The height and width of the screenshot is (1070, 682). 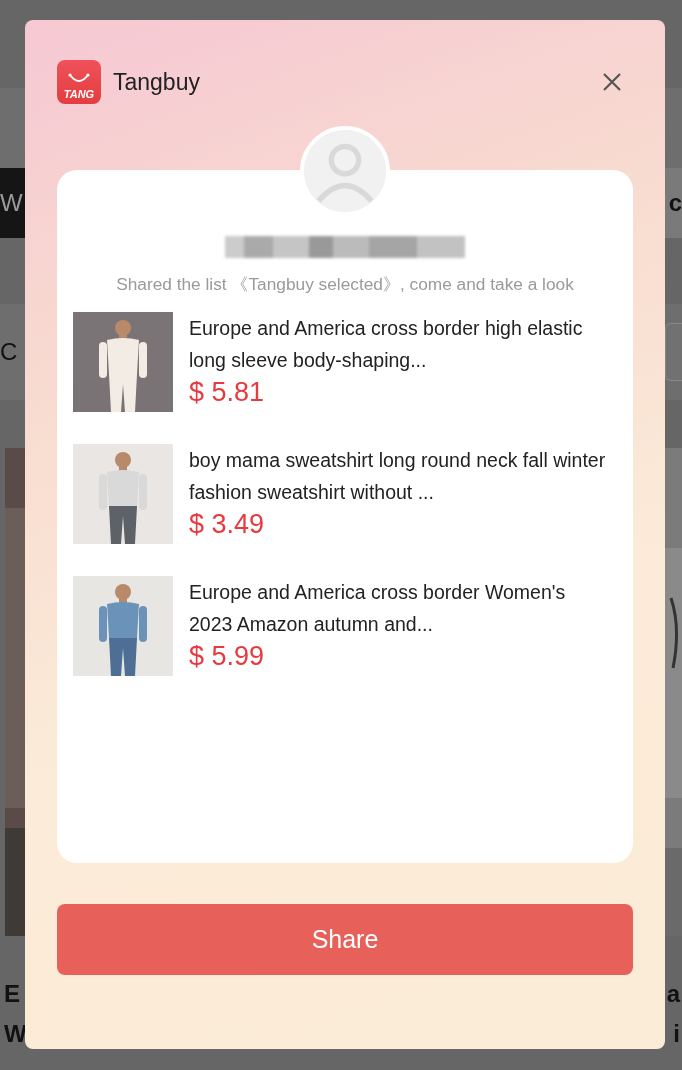 What do you see at coordinates (79, 82) in the screenshot?
I see `logo-icon: TANG` at bounding box center [79, 82].